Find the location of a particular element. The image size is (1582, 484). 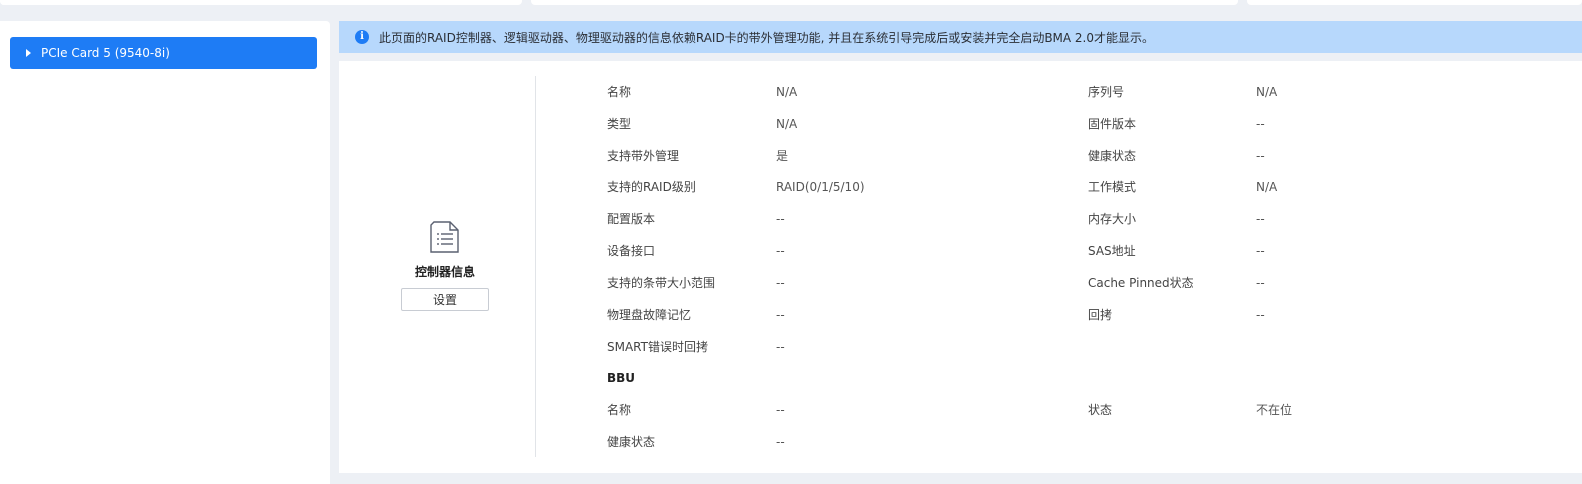

serial-label: 序列号 is located at coordinates (1106, 92).